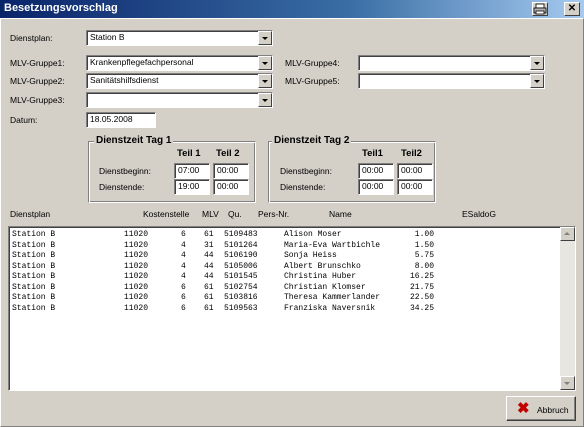 The image size is (584, 427). What do you see at coordinates (192, 187) in the screenshot?
I see `tag1-ende-teil1-input: 19:00` at bounding box center [192, 187].